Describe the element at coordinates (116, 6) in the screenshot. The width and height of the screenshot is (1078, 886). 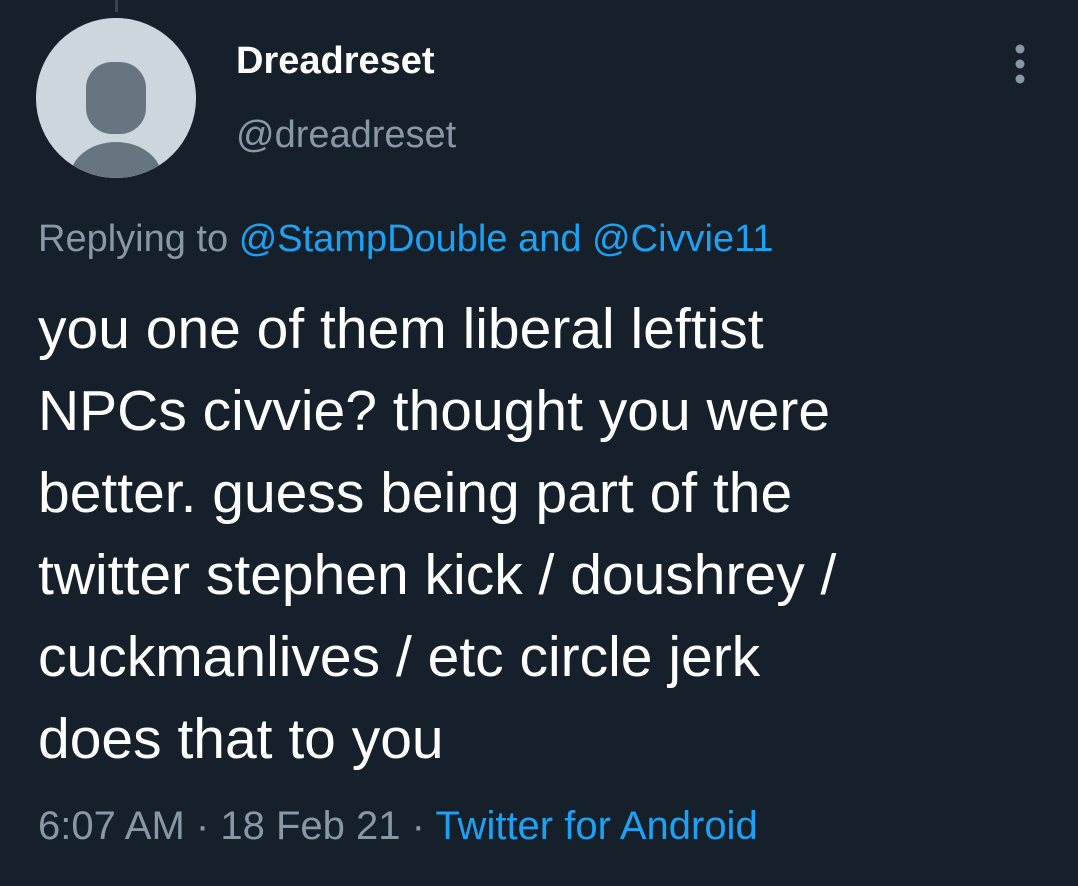
I see `thread-connector-line` at that location.